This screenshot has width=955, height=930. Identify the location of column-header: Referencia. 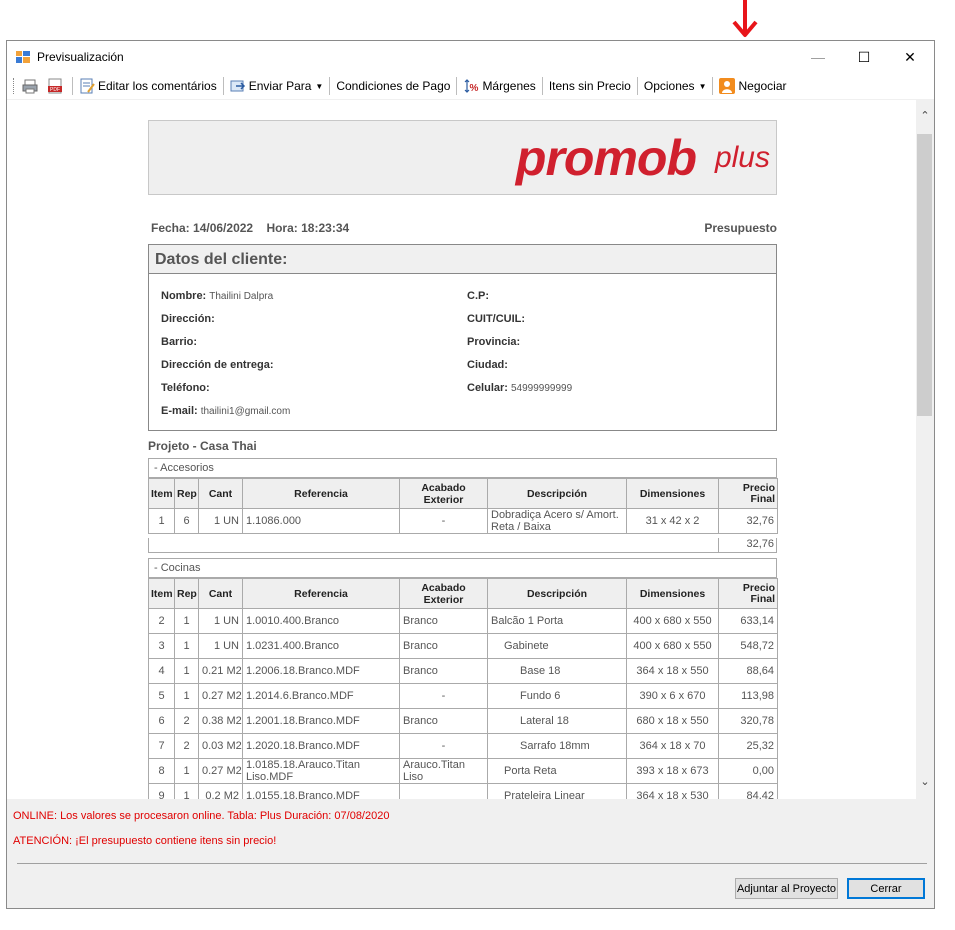
(321, 593).